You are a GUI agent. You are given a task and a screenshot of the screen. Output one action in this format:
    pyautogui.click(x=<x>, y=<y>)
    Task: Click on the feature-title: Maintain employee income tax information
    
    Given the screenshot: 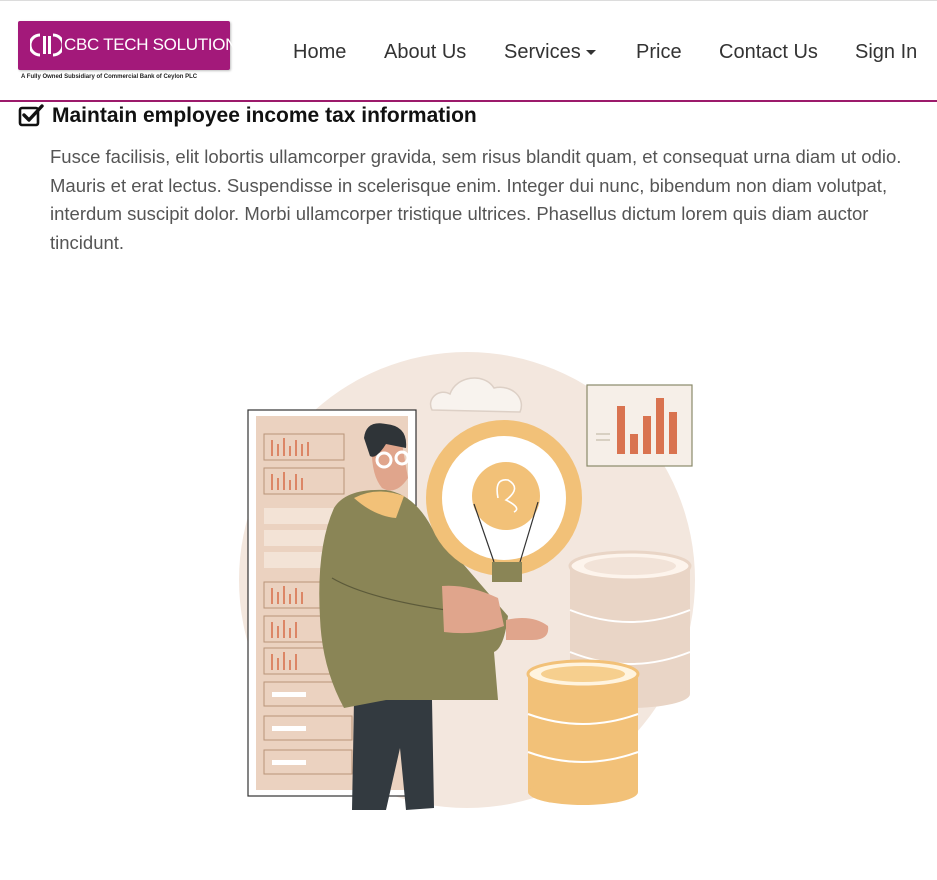 What is the action you would take?
    pyautogui.click(x=264, y=115)
    